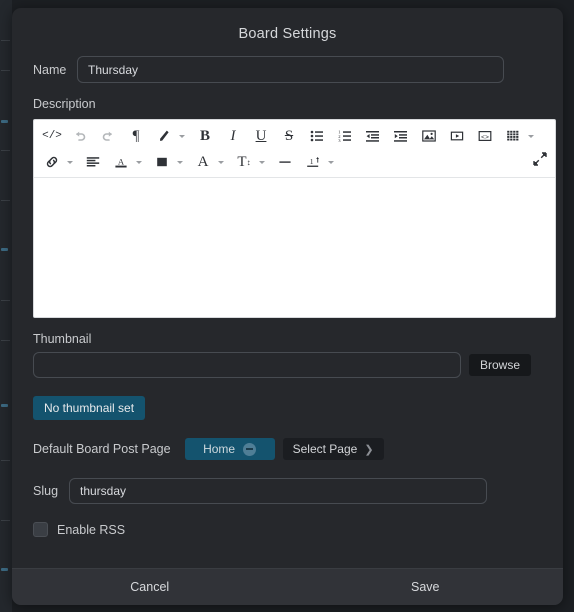  I want to click on ordered-list-icon: 123, so click(345, 136).